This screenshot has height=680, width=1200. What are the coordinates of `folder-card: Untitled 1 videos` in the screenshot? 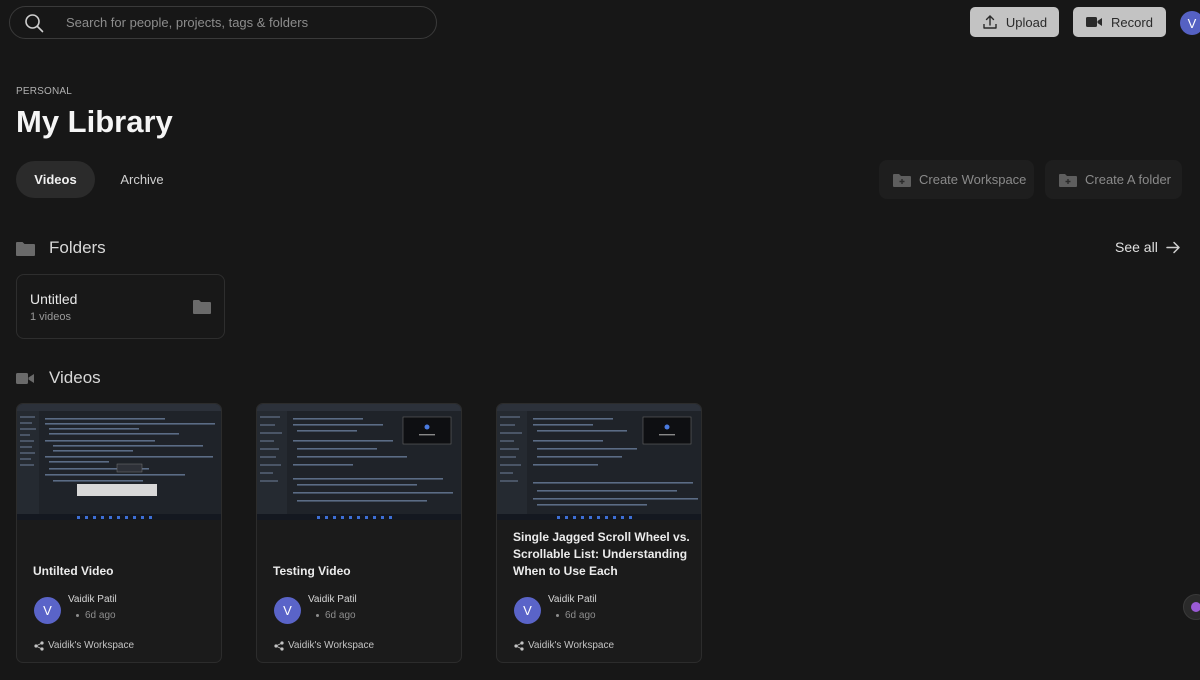 It's located at (120, 306).